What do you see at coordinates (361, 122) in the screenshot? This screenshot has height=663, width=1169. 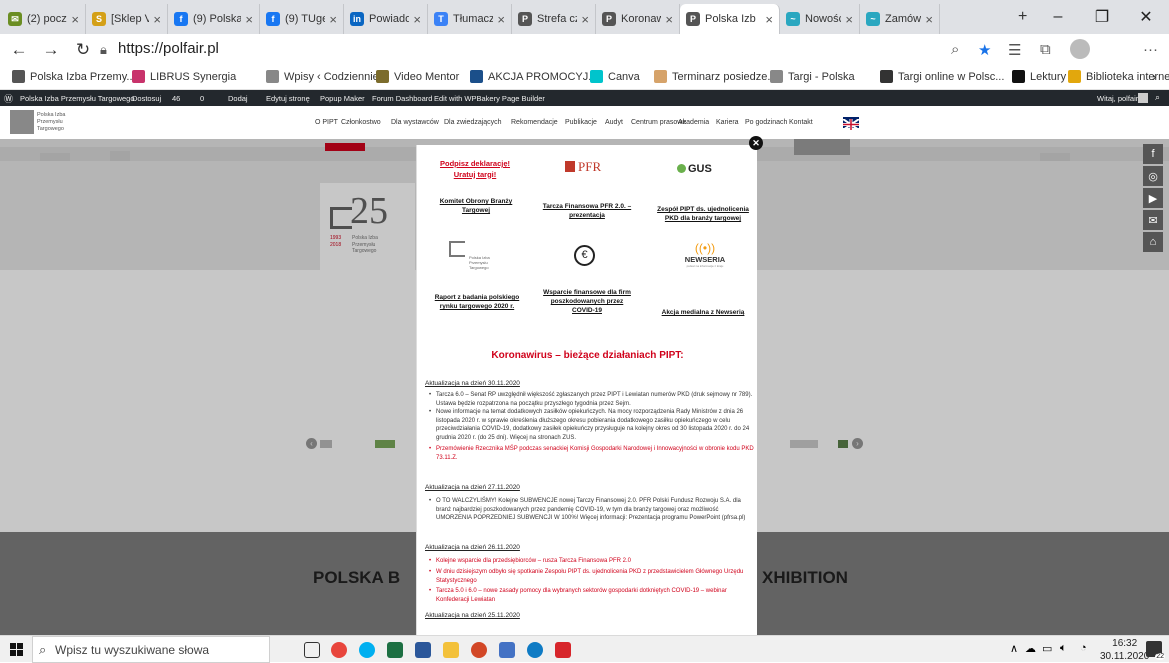 I see `site-nav-item: Członkostwo` at bounding box center [361, 122].